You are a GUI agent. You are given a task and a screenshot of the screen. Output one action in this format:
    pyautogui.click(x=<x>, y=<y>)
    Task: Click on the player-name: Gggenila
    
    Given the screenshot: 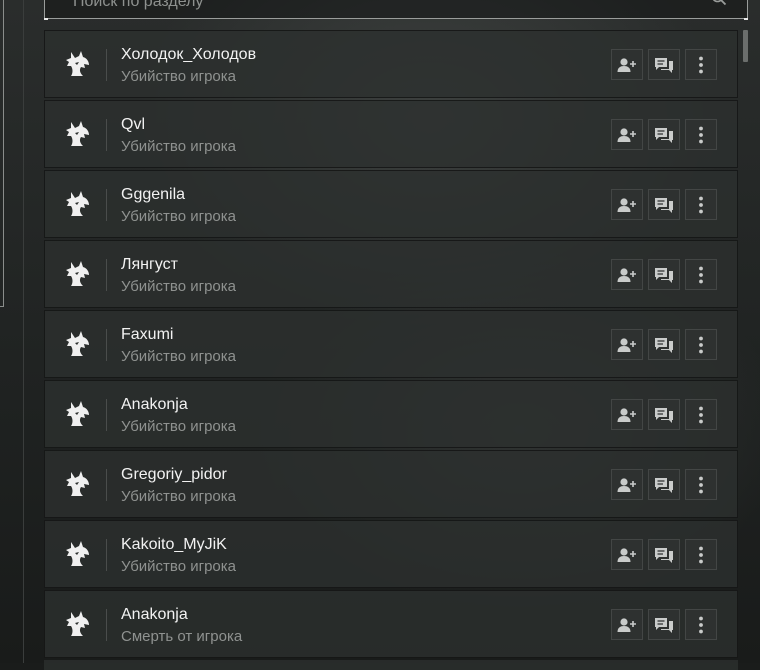 What is the action you would take?
    pyautogui.click(x=153, y=194)
    